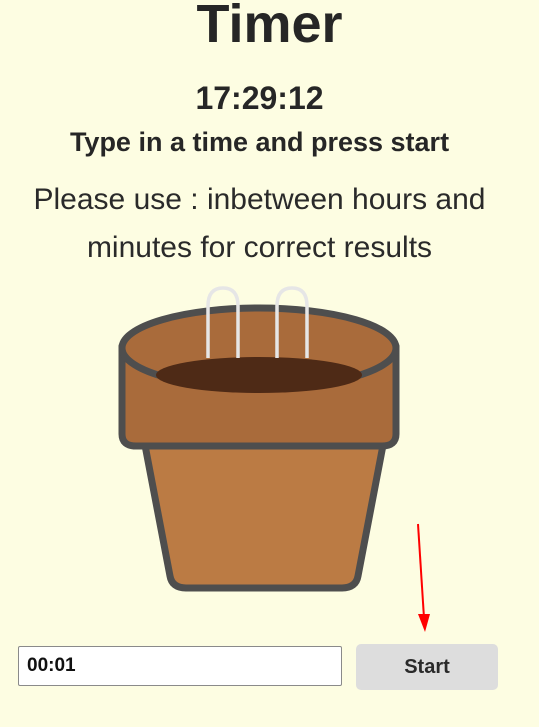  I want to click on pot-soil, so click(259, 375).